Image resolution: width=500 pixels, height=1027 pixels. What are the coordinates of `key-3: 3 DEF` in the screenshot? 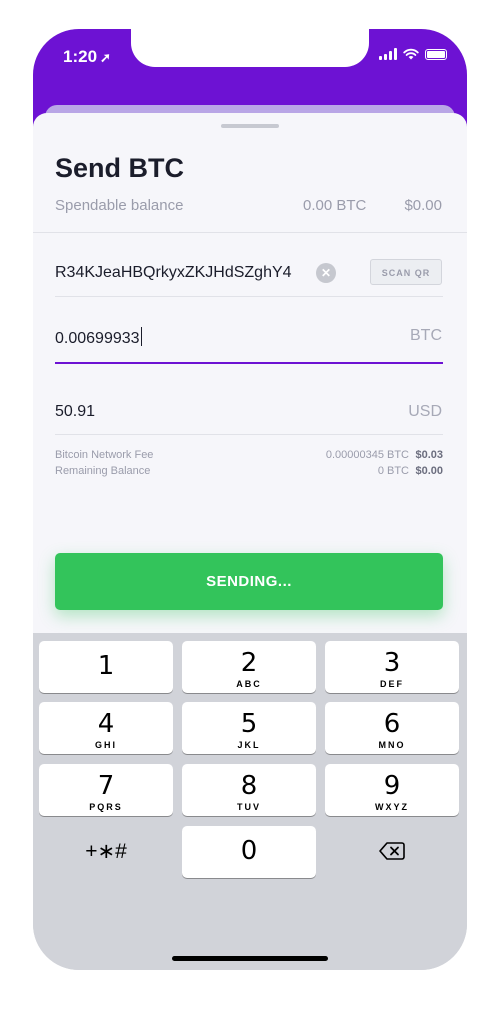 It's located at (392, 667).